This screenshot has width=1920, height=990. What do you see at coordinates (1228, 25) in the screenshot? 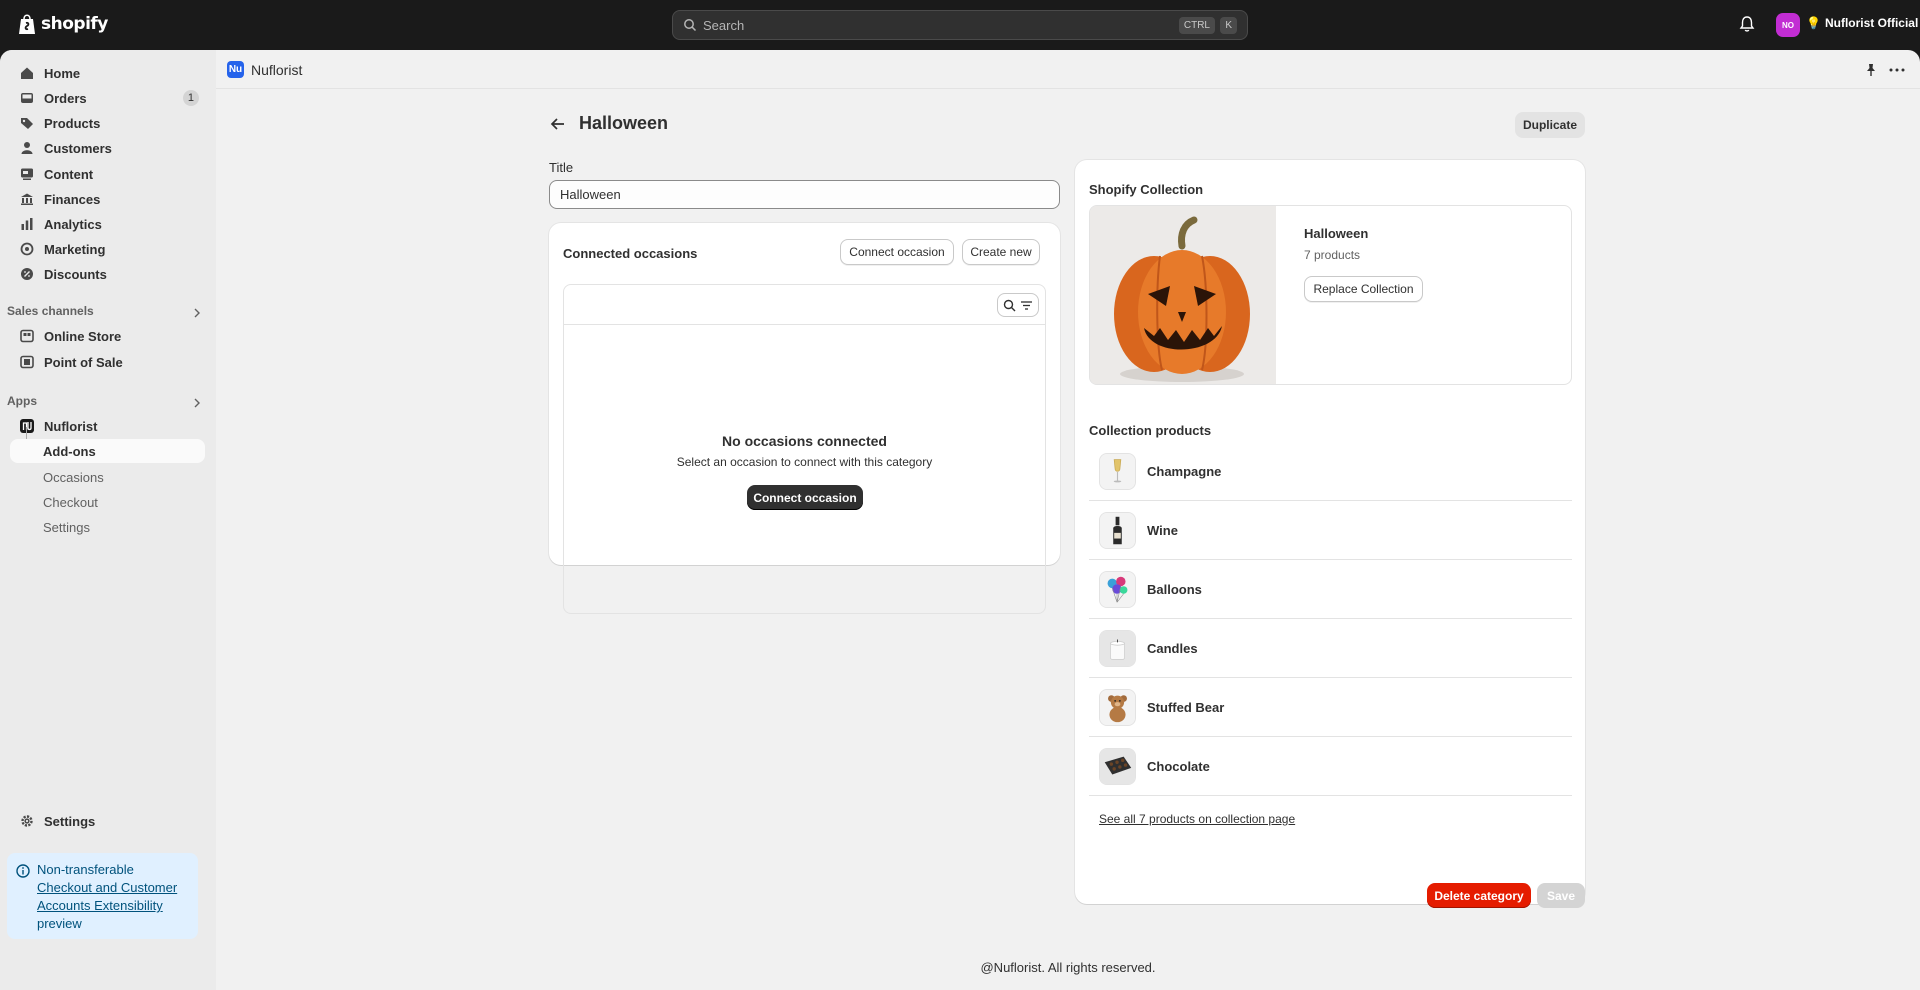
I see `shortcut-k-key: K` at bounding box center [1228, 25].